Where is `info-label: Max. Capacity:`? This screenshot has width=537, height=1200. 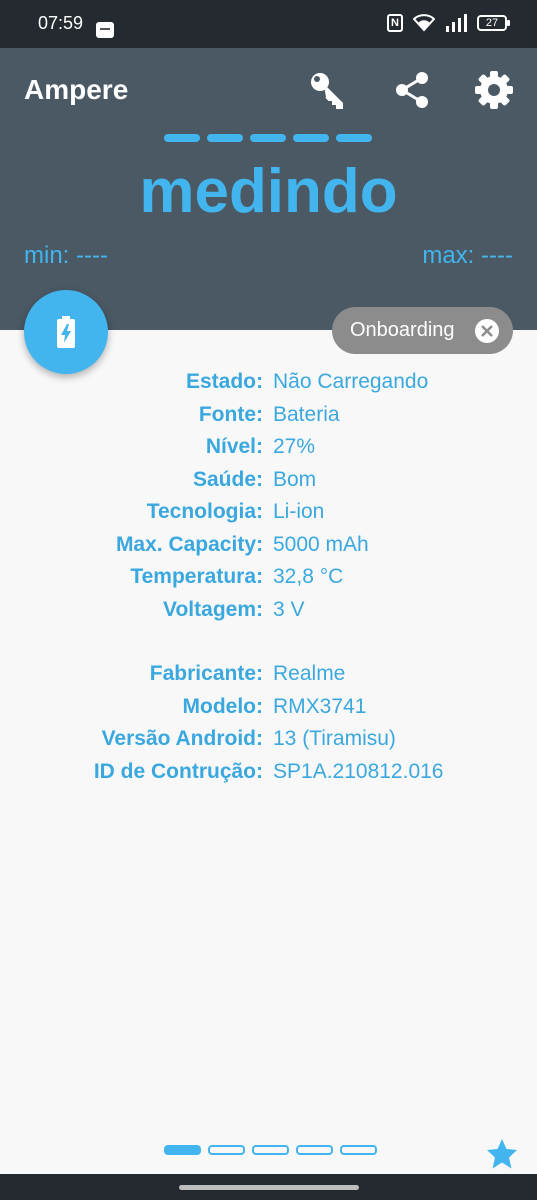
info-label: Max. Capacity: is located at coordinates (189, 544).